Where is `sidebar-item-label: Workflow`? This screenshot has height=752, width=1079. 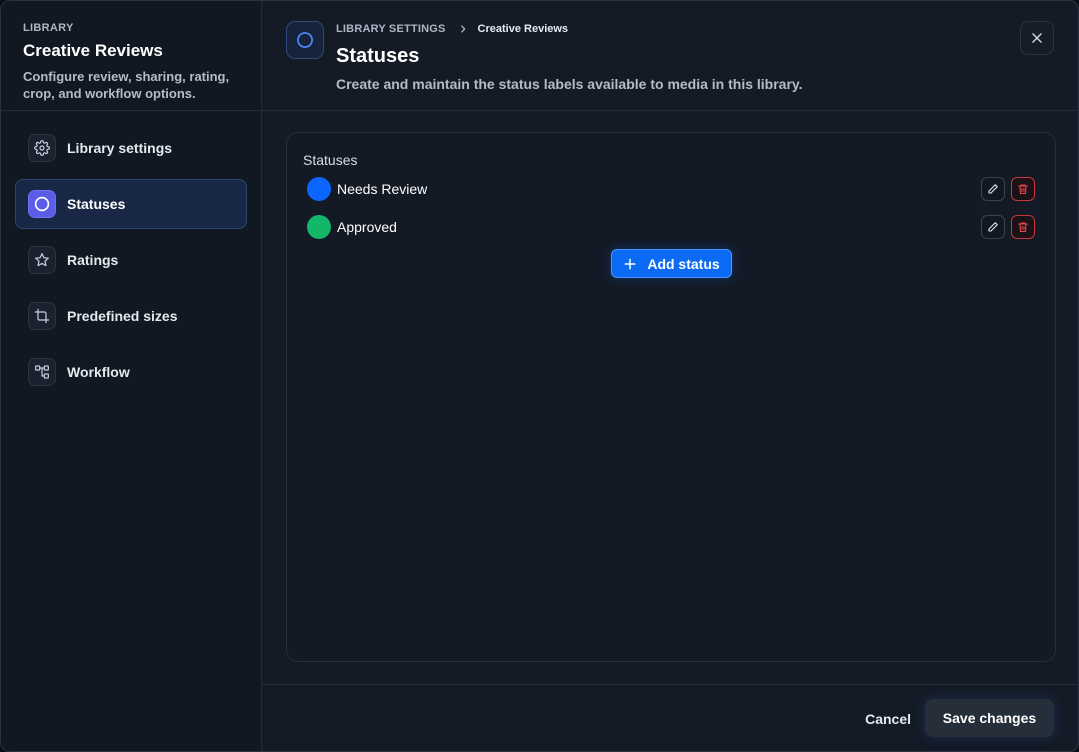
sidebar-item-label: Workflow is located at coordinates (98, 372).